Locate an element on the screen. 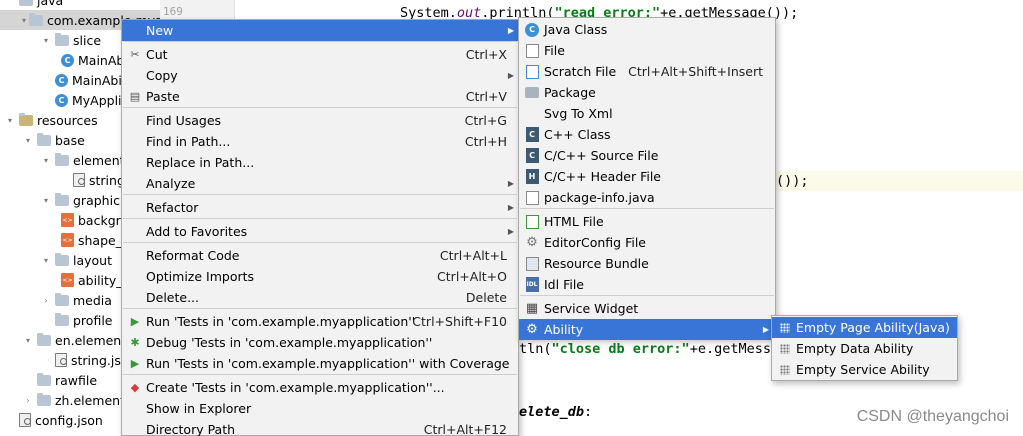 This screenshot has width=1023, height=436. tree-item: java is located at coordinates (80, 5).